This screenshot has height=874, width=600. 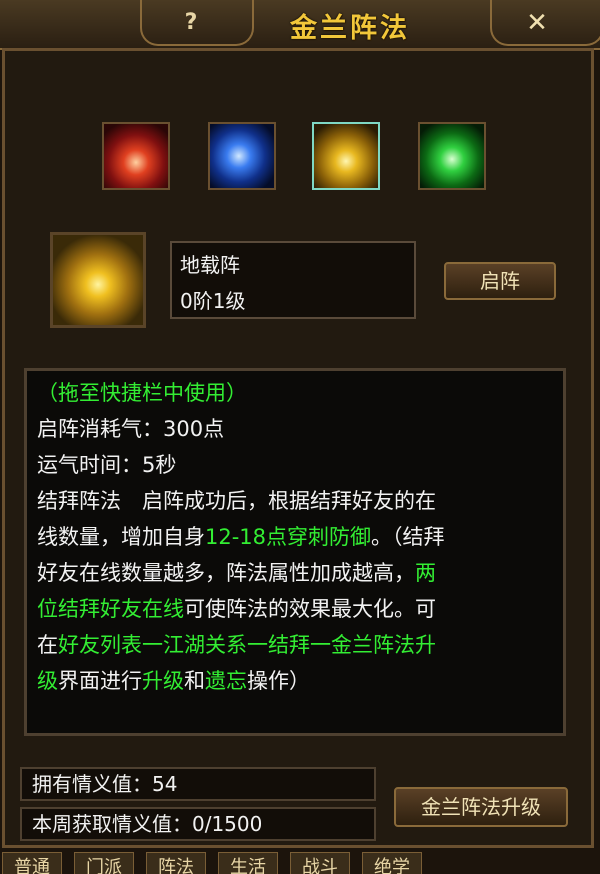 I want to click on desc-text: 线数量，增加自身12-18点穿刺防御。（结拜, so click(x=241, y=536).